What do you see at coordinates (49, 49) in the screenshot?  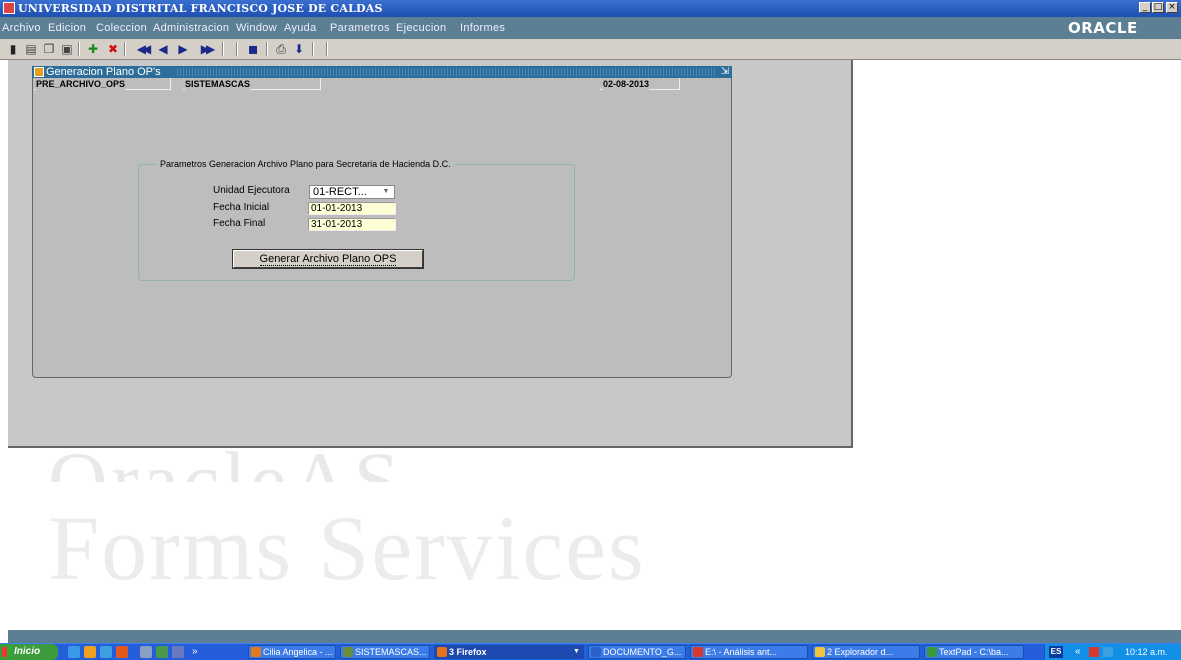 I see `copy-icon: ❐` at bounding box center [49, 49].